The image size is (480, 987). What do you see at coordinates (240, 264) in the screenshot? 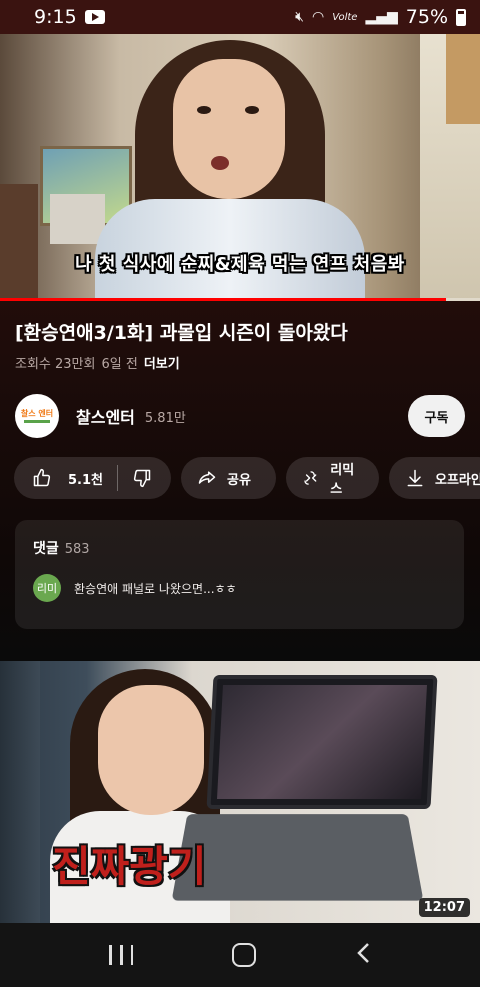
I see `video-subtitle: 나 첫 식사에 순찌&제육 먹는 연프 처음봐` at bounding box center [240, 264].